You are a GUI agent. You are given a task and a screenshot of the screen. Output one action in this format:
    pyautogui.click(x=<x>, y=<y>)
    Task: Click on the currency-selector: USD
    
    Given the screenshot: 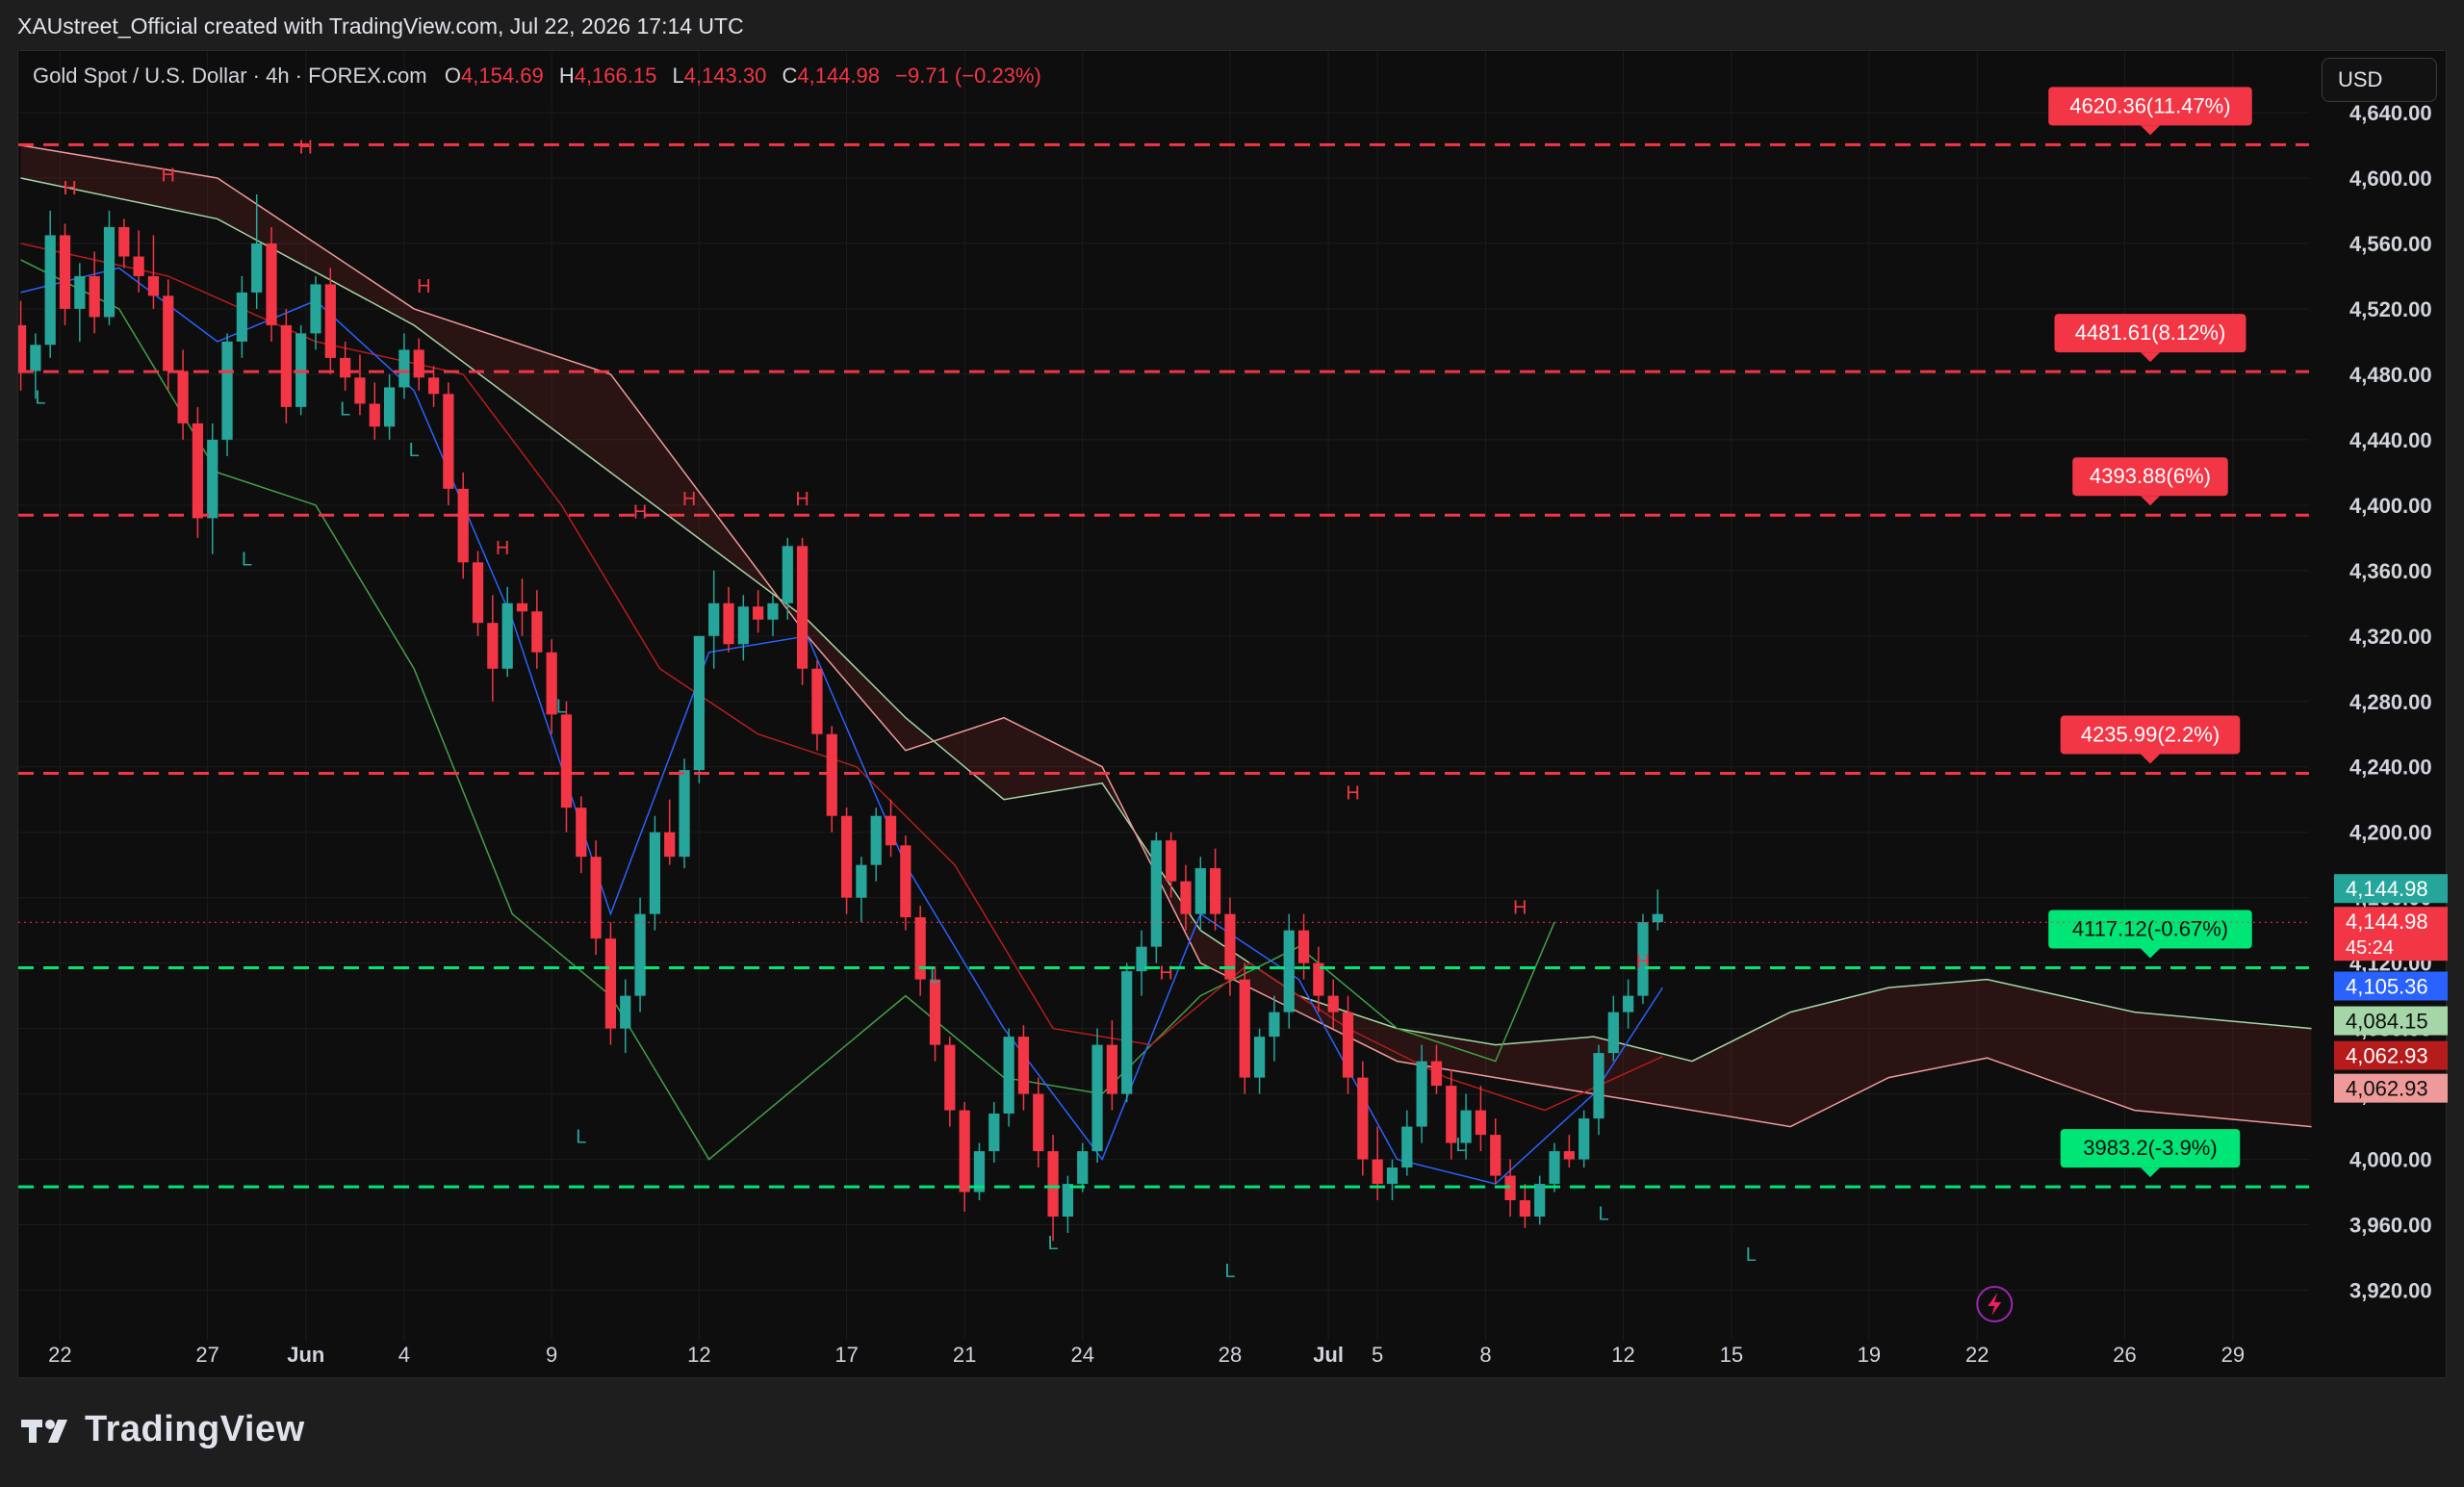 What is the action you would take?
    pyautogui.click(x=2379, y=80)
    